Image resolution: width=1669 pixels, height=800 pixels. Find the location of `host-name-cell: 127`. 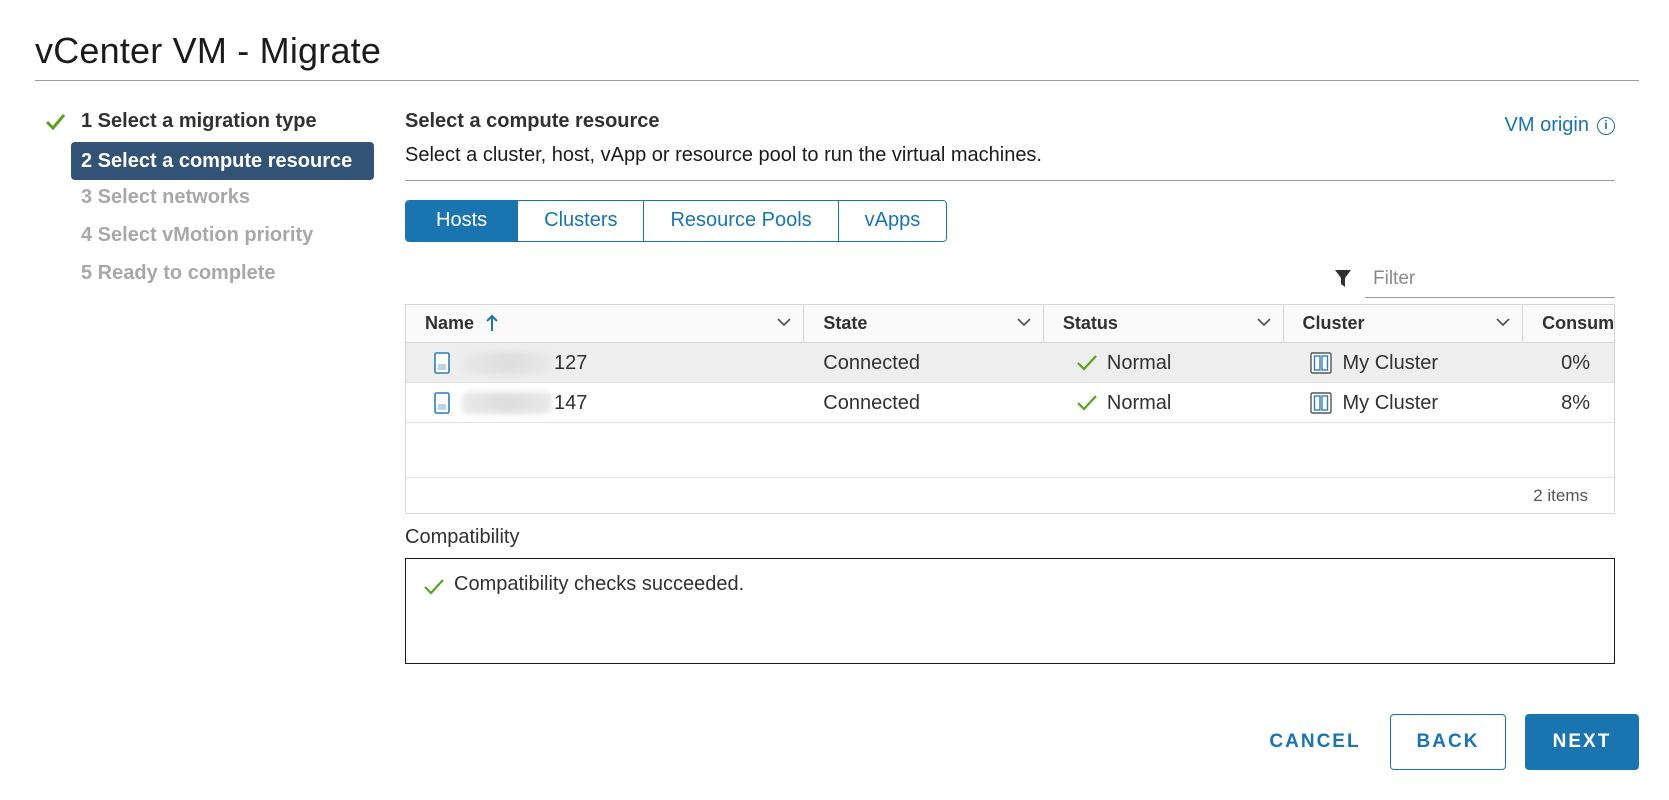

host-name-cell: 127 is located at coordinates (605, 362).